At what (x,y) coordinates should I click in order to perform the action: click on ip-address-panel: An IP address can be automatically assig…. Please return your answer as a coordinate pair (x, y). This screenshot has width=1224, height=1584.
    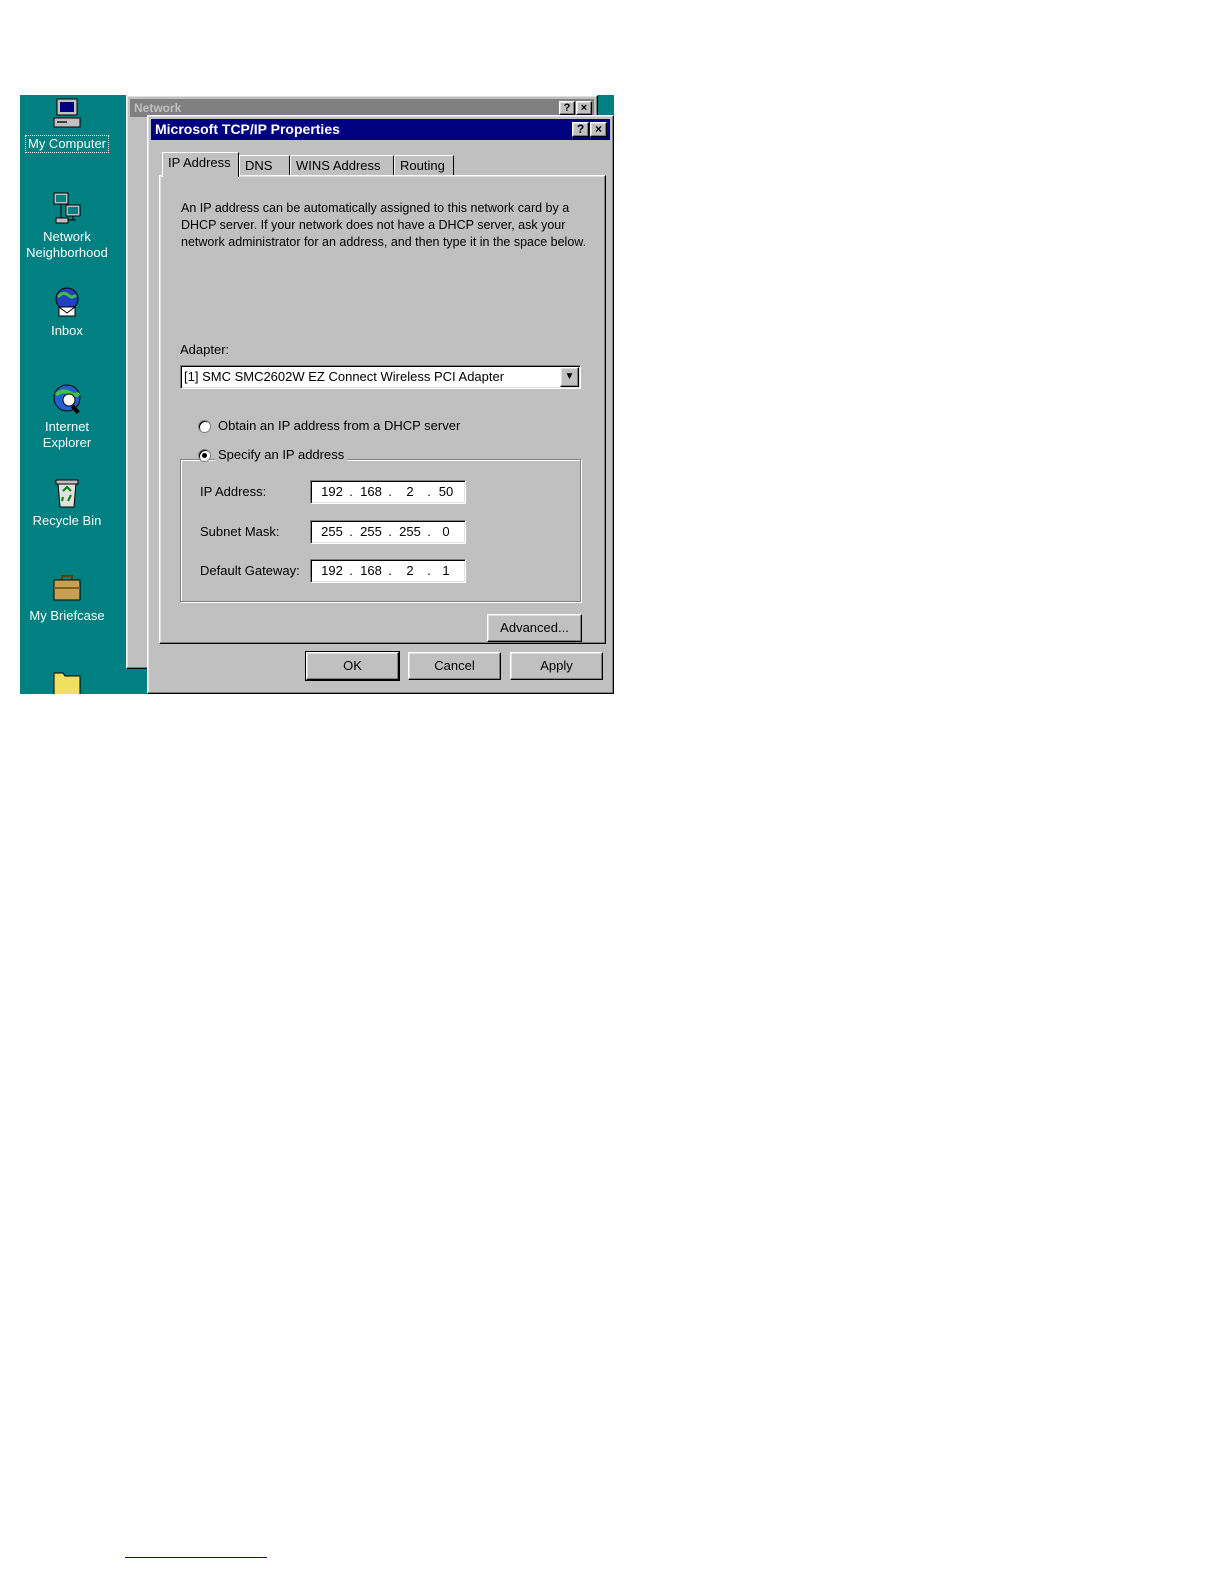
    Looking at the image, I should click on (382, 409).